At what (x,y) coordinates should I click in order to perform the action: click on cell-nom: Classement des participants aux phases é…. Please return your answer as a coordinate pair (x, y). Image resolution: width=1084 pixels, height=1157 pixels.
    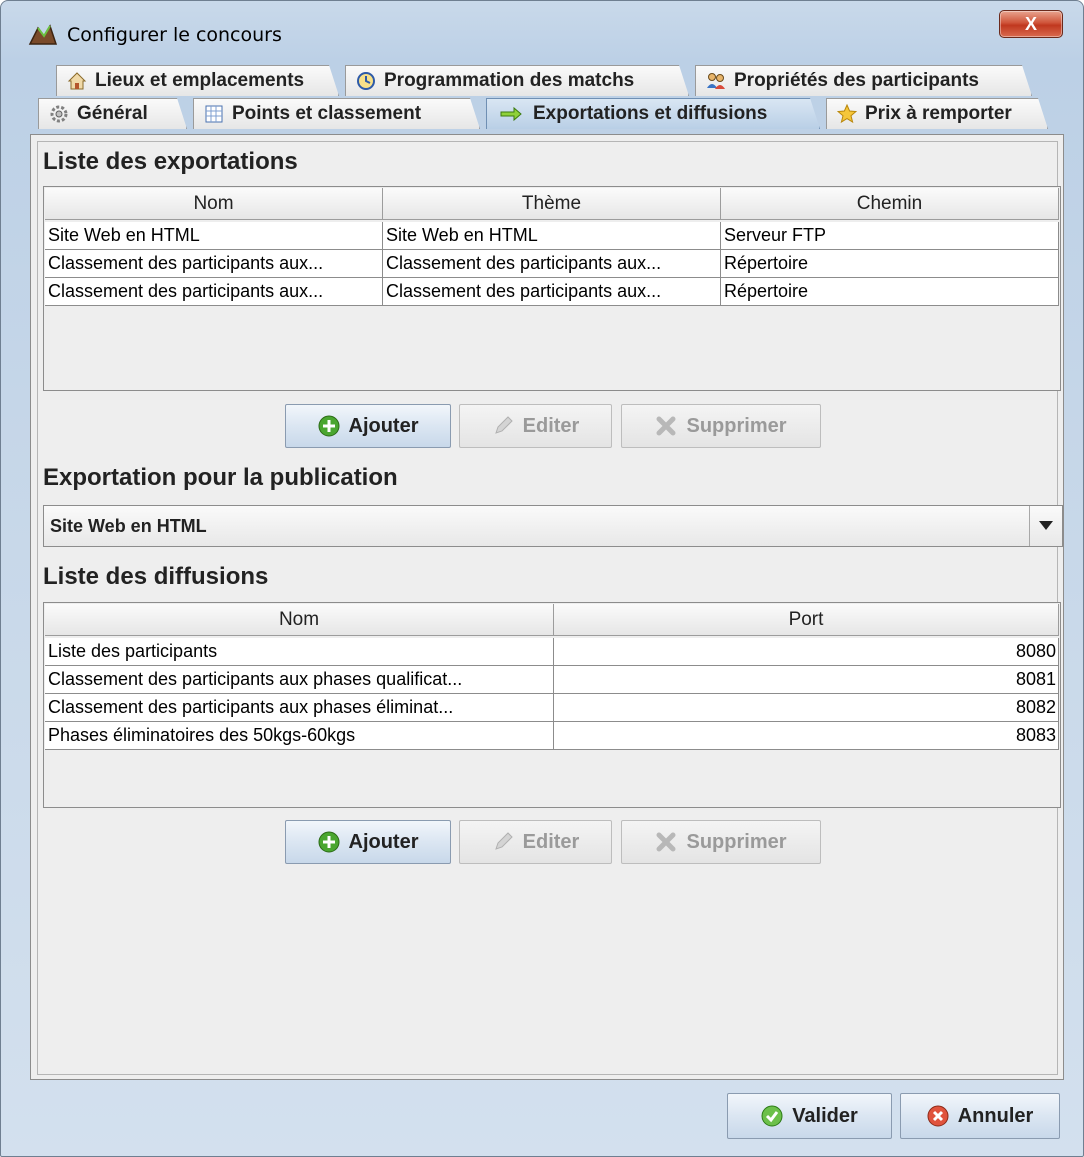
    Looking at the image, I should click on (299, 708).